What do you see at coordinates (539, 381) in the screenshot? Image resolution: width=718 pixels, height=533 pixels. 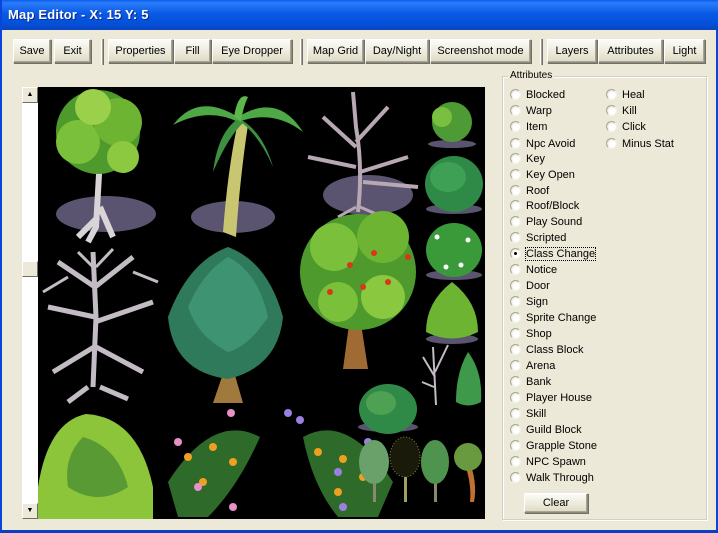 I see `radio-label: Bank` at bounding box center [539, 381].